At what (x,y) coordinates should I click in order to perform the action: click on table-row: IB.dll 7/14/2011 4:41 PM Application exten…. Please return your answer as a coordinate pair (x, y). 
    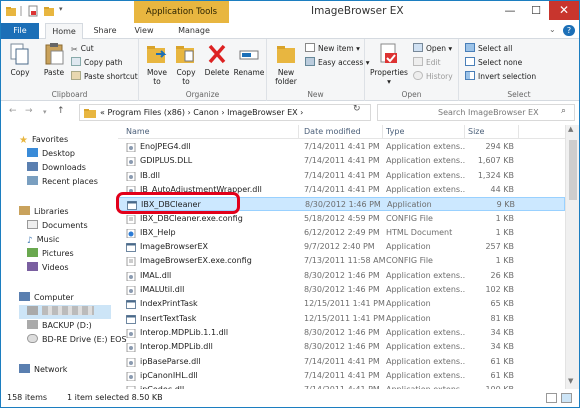
    Looking at the image, I should click on (341, 176).